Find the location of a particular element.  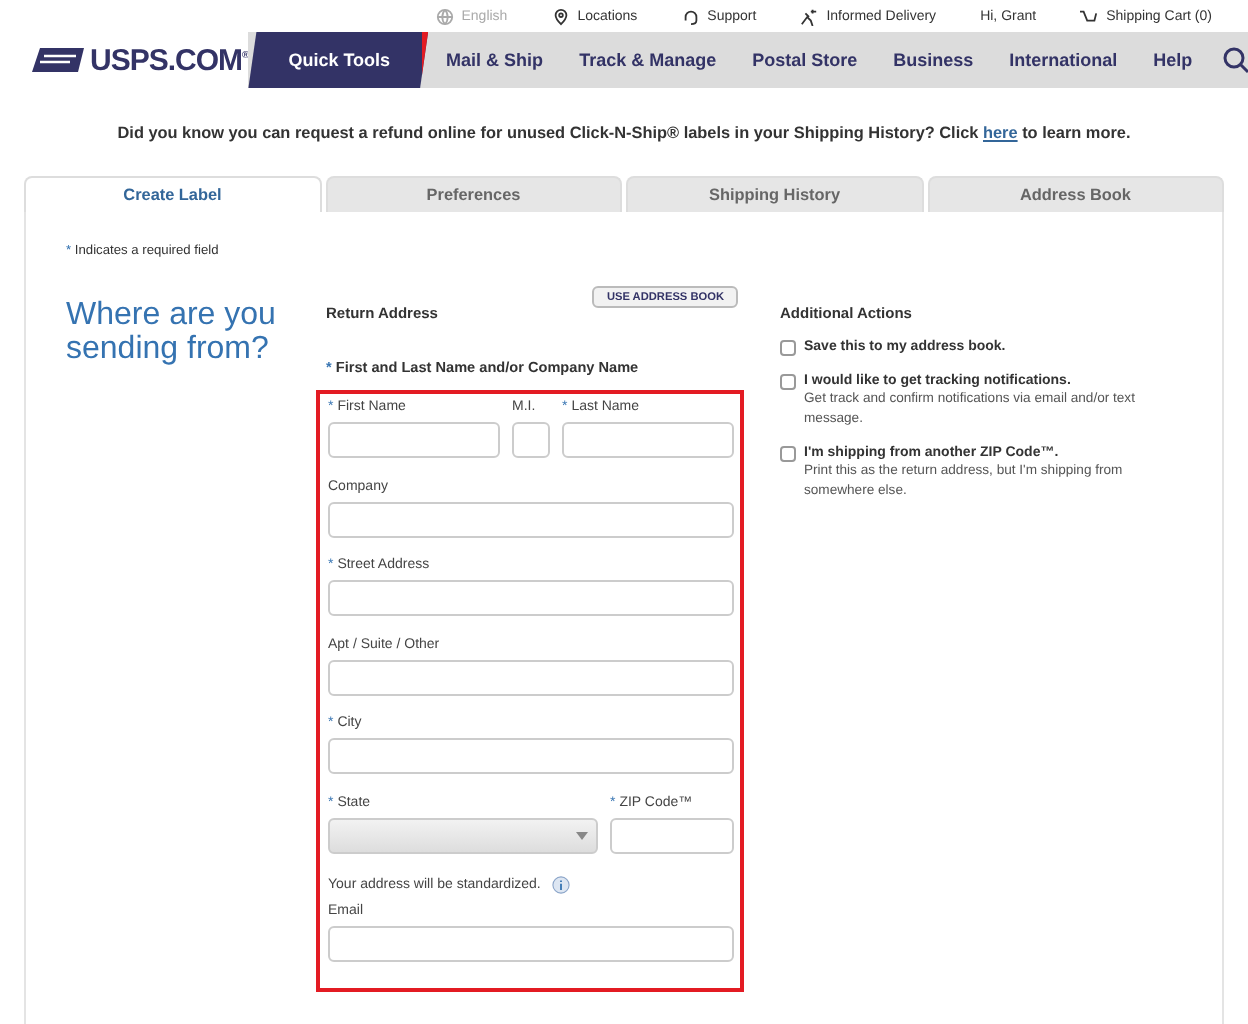

refund-banner-text: Did you know you can request a refund online for unused Click-N-Ship® labels in your Shipping History? Click here to learn more. is located at coordinates (624, 132).